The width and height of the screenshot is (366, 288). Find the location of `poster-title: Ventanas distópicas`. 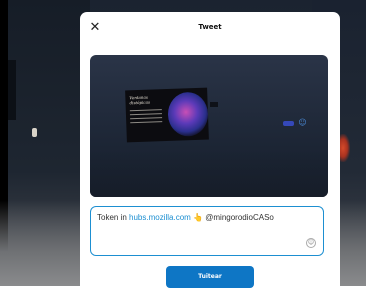

poster-title: Ventanas distópicas is located at coordinates (140, 100).